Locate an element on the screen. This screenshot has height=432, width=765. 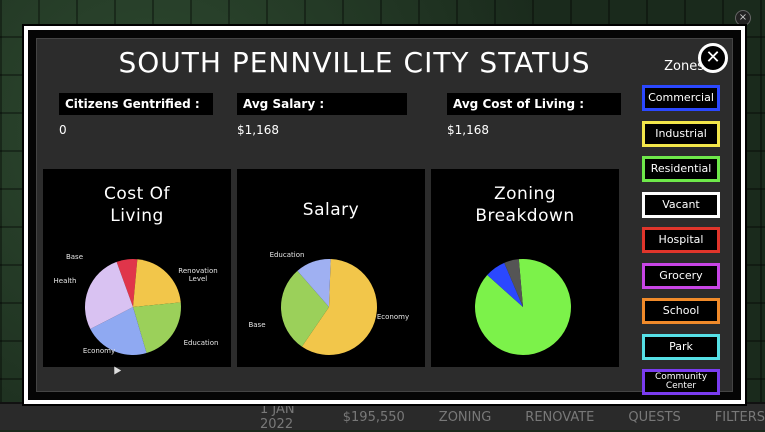
zone-button-school: School is located at coordinates (681, 311).